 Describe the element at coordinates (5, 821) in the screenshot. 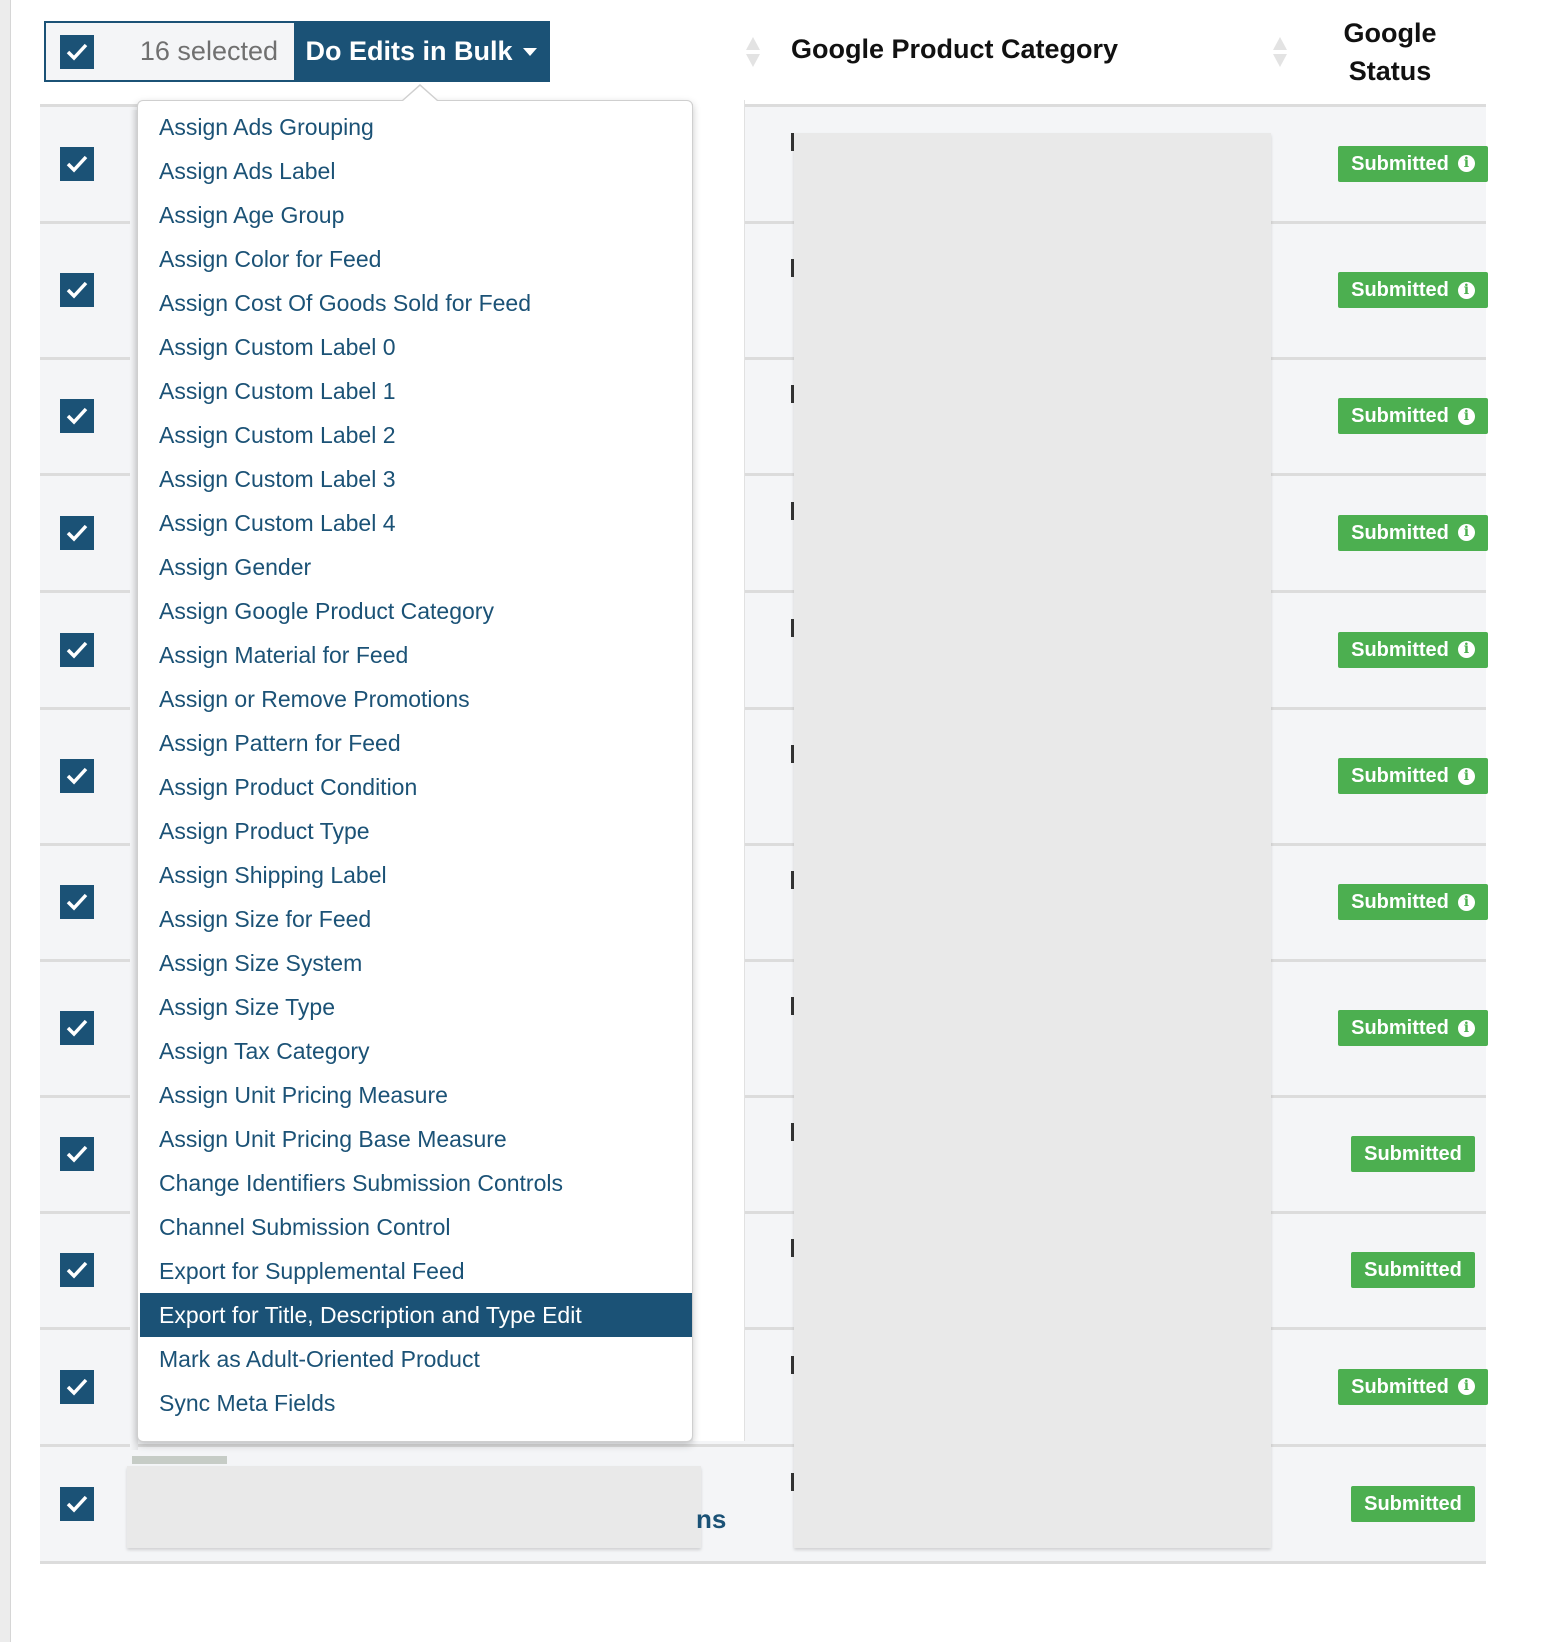

I see `left-rail` at that location.